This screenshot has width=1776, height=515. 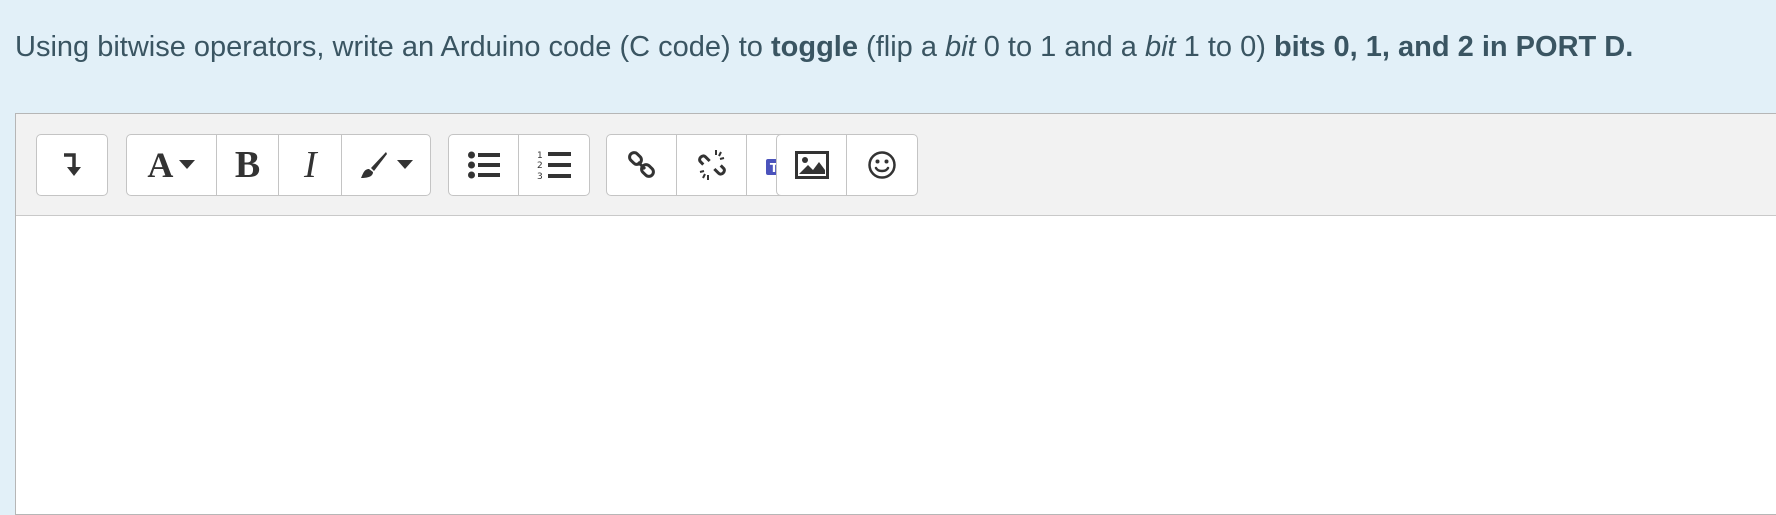 What do you see at coordinates (901, 47) in the screenshot?
I see `question-part: (flip a` at bounding box center [901, 47].